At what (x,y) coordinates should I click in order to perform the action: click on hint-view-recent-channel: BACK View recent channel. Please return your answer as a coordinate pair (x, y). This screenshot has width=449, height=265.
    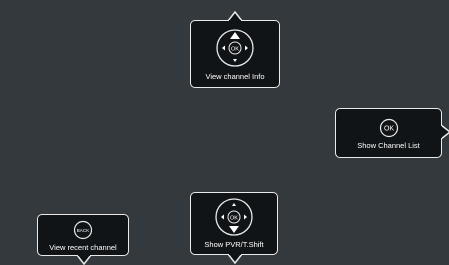
    Looking at the image, I should click on (83, 239).